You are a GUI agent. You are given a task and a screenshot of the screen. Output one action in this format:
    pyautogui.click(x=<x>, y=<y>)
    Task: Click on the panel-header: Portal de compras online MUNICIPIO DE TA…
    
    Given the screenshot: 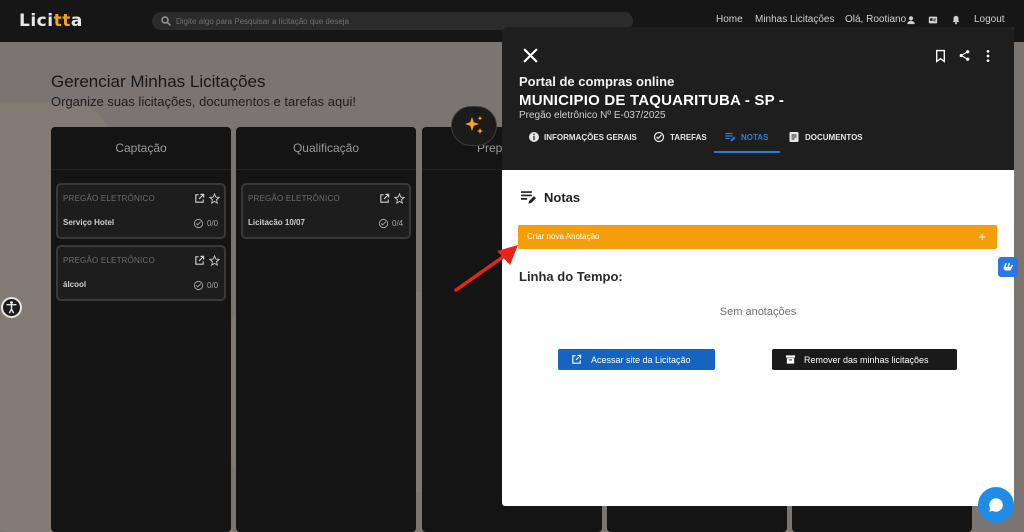 What is the action you would take?
    pyautogui.click(x=758, y=98)
    